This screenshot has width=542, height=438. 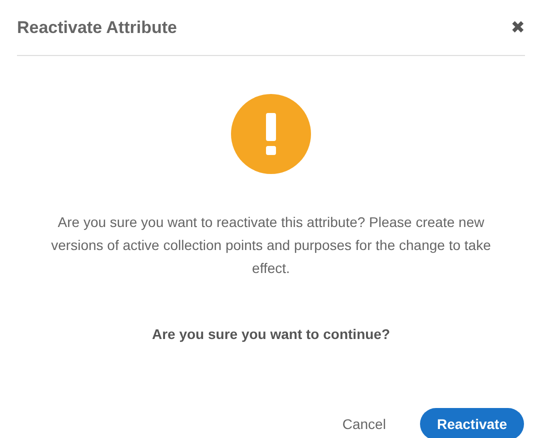 I want to click on reactivate-button: Reactivate, so click(x=472, y=423).